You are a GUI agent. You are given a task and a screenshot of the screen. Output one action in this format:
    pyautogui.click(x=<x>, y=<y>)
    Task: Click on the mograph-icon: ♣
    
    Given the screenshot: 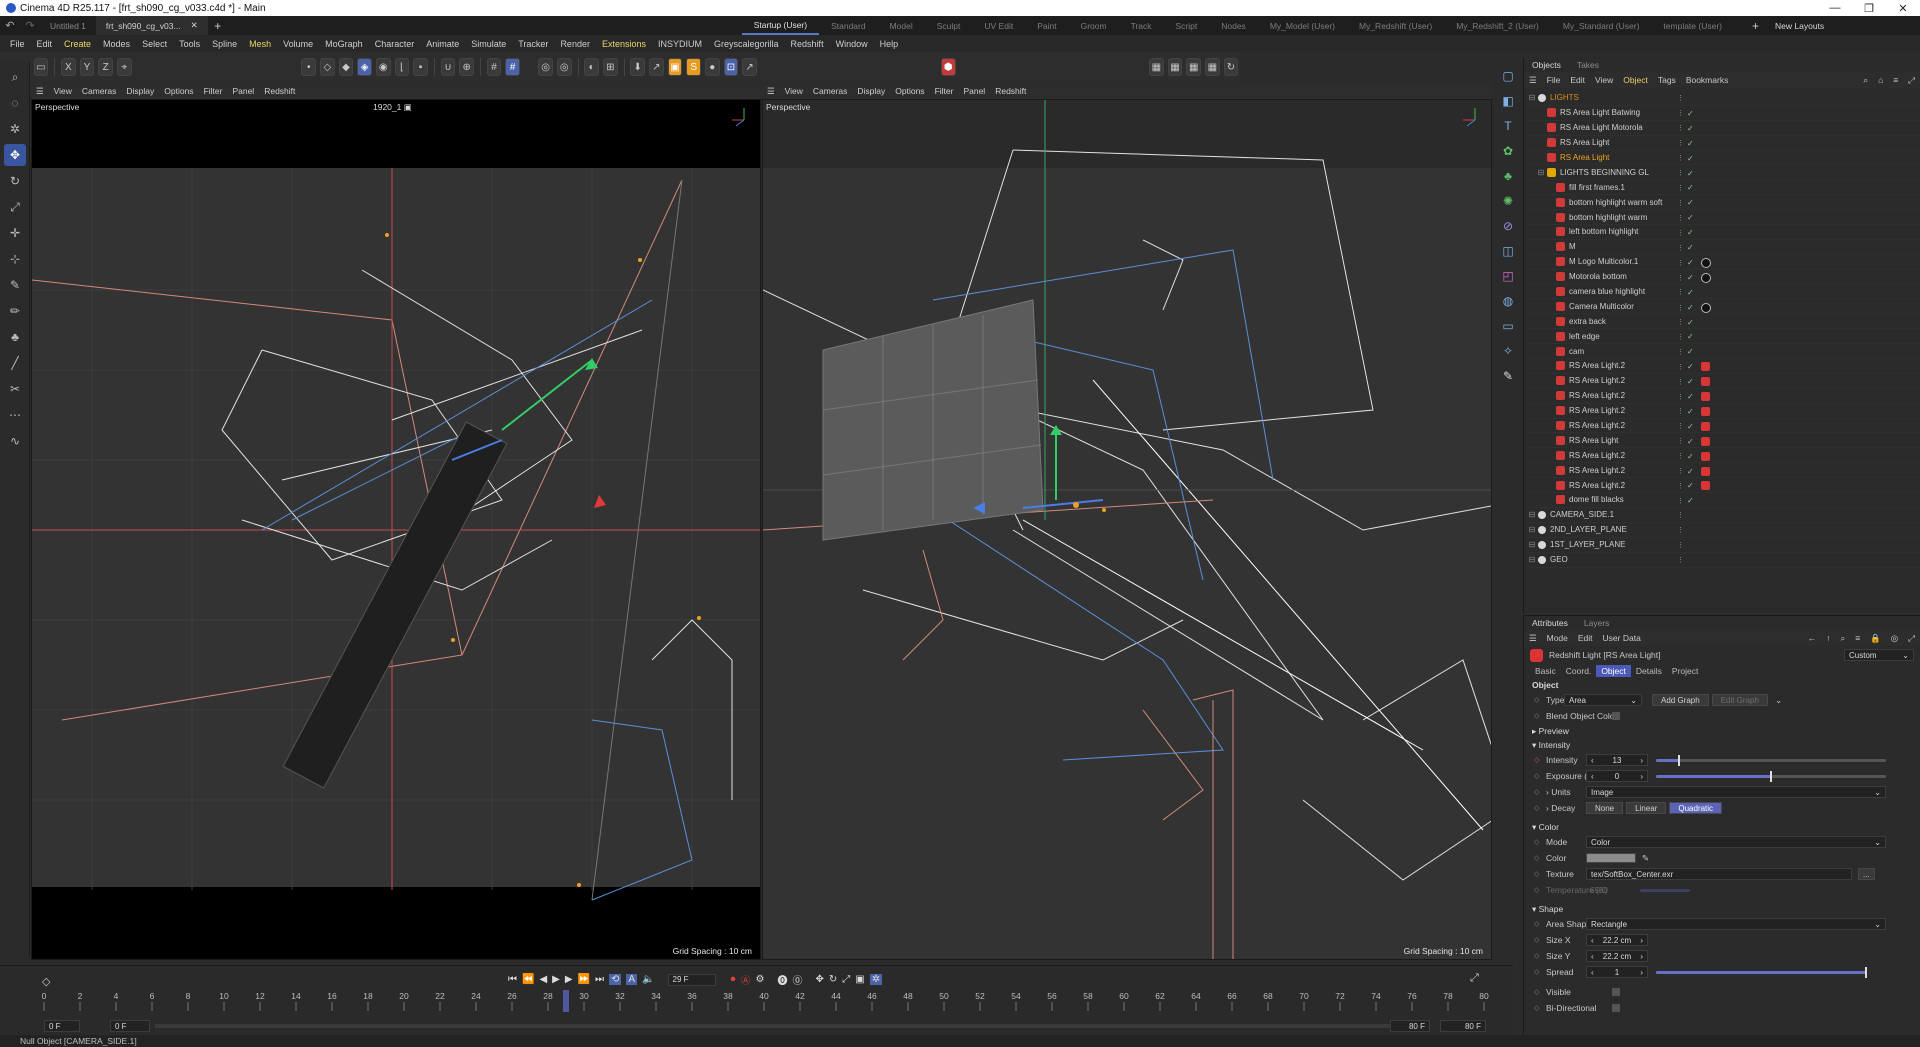 What is the action you would take?
    pyautogui.click(x=1508, y=176)
    